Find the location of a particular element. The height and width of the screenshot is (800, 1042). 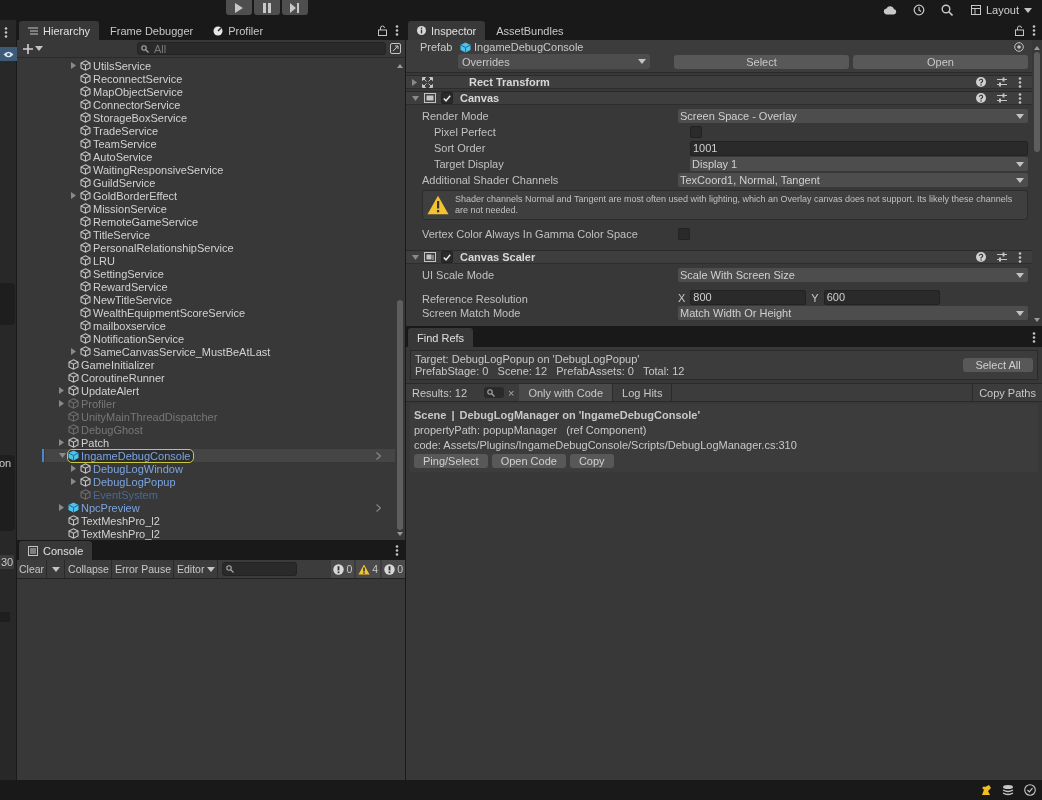

hierarchy-item: TradeService is located at coordinates (120, 130).